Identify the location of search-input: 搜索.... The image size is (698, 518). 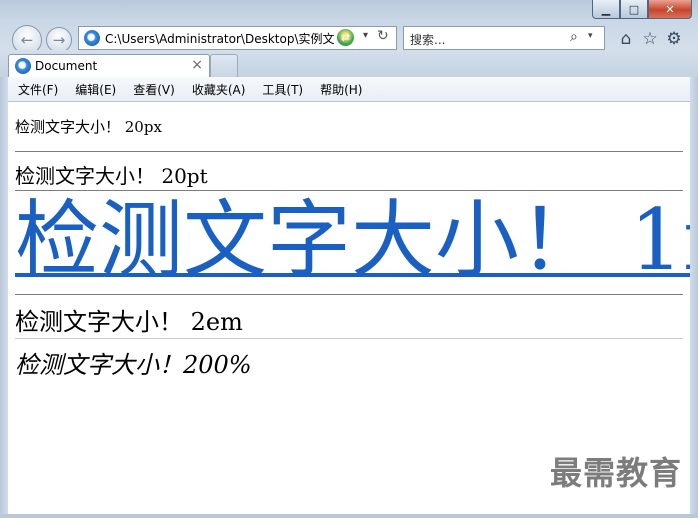
(427, 39).